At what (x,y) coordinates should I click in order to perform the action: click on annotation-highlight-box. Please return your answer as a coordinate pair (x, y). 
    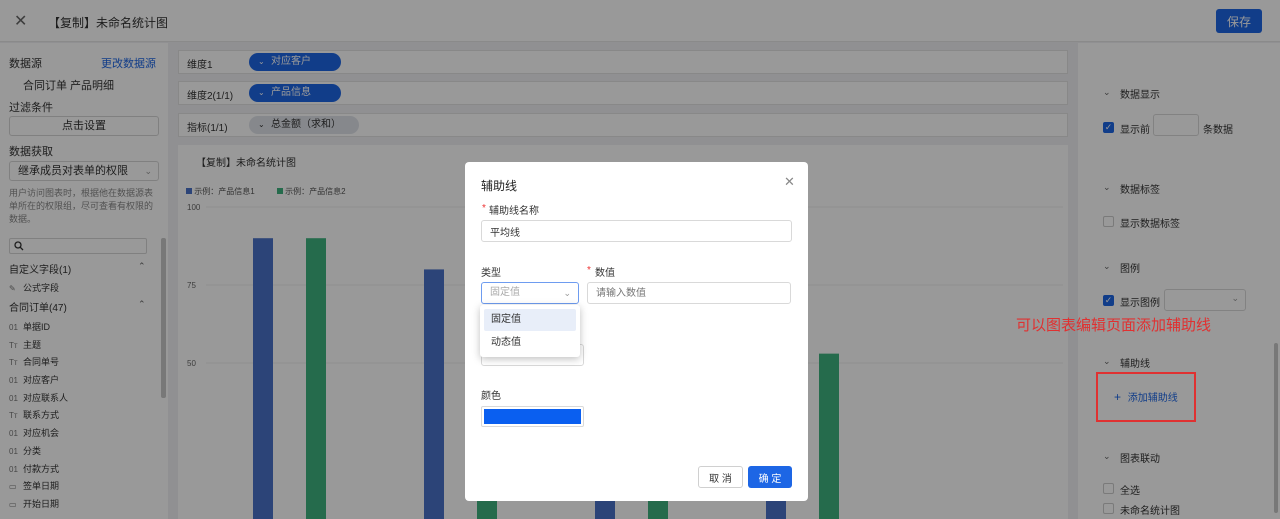
    Looking at the image, I should click on (1146, 397).